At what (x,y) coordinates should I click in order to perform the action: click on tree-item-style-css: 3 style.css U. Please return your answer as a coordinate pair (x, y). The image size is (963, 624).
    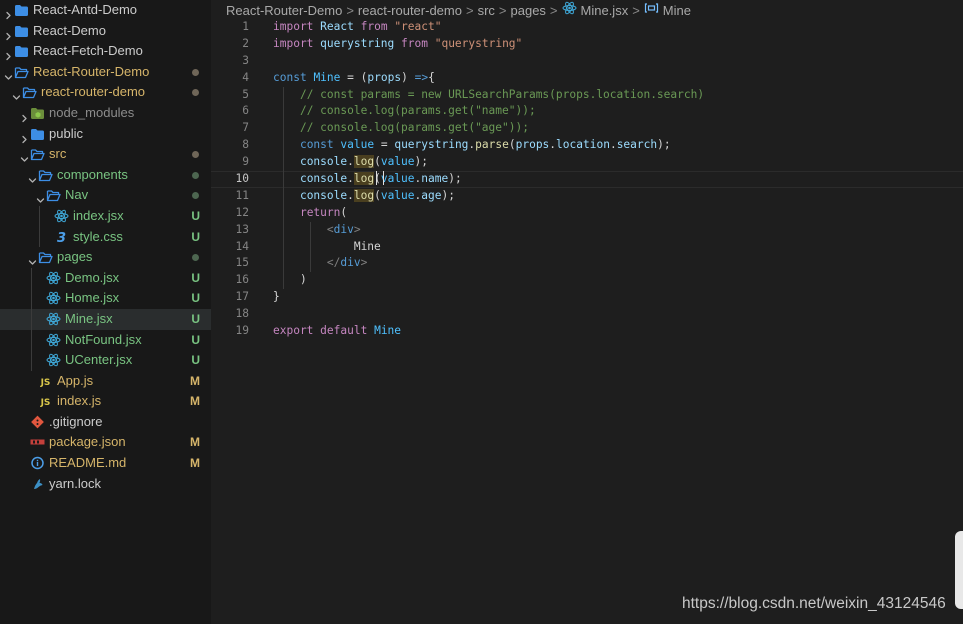
    Looking at the image, I should click on (105, 237).